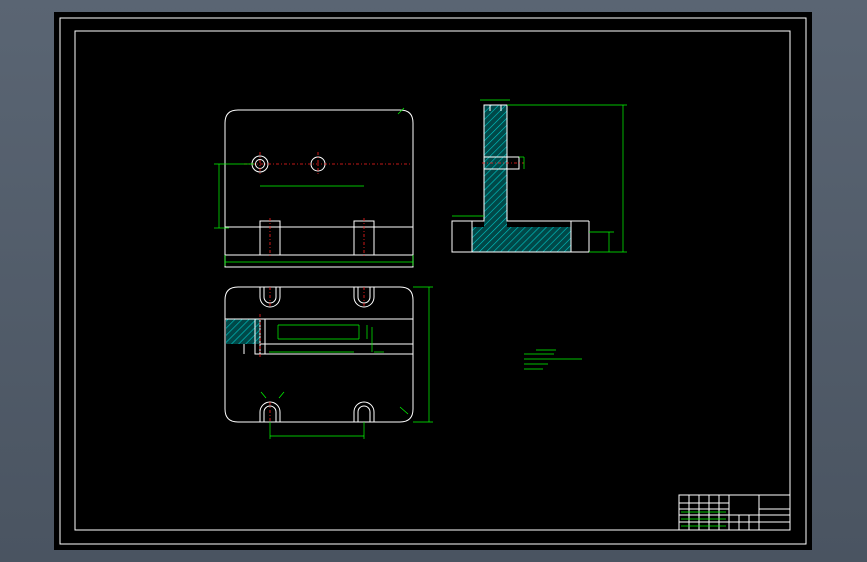 The height and width of the screenshot is (562, 867). I want to click on side-section-view, so click(539, 176).